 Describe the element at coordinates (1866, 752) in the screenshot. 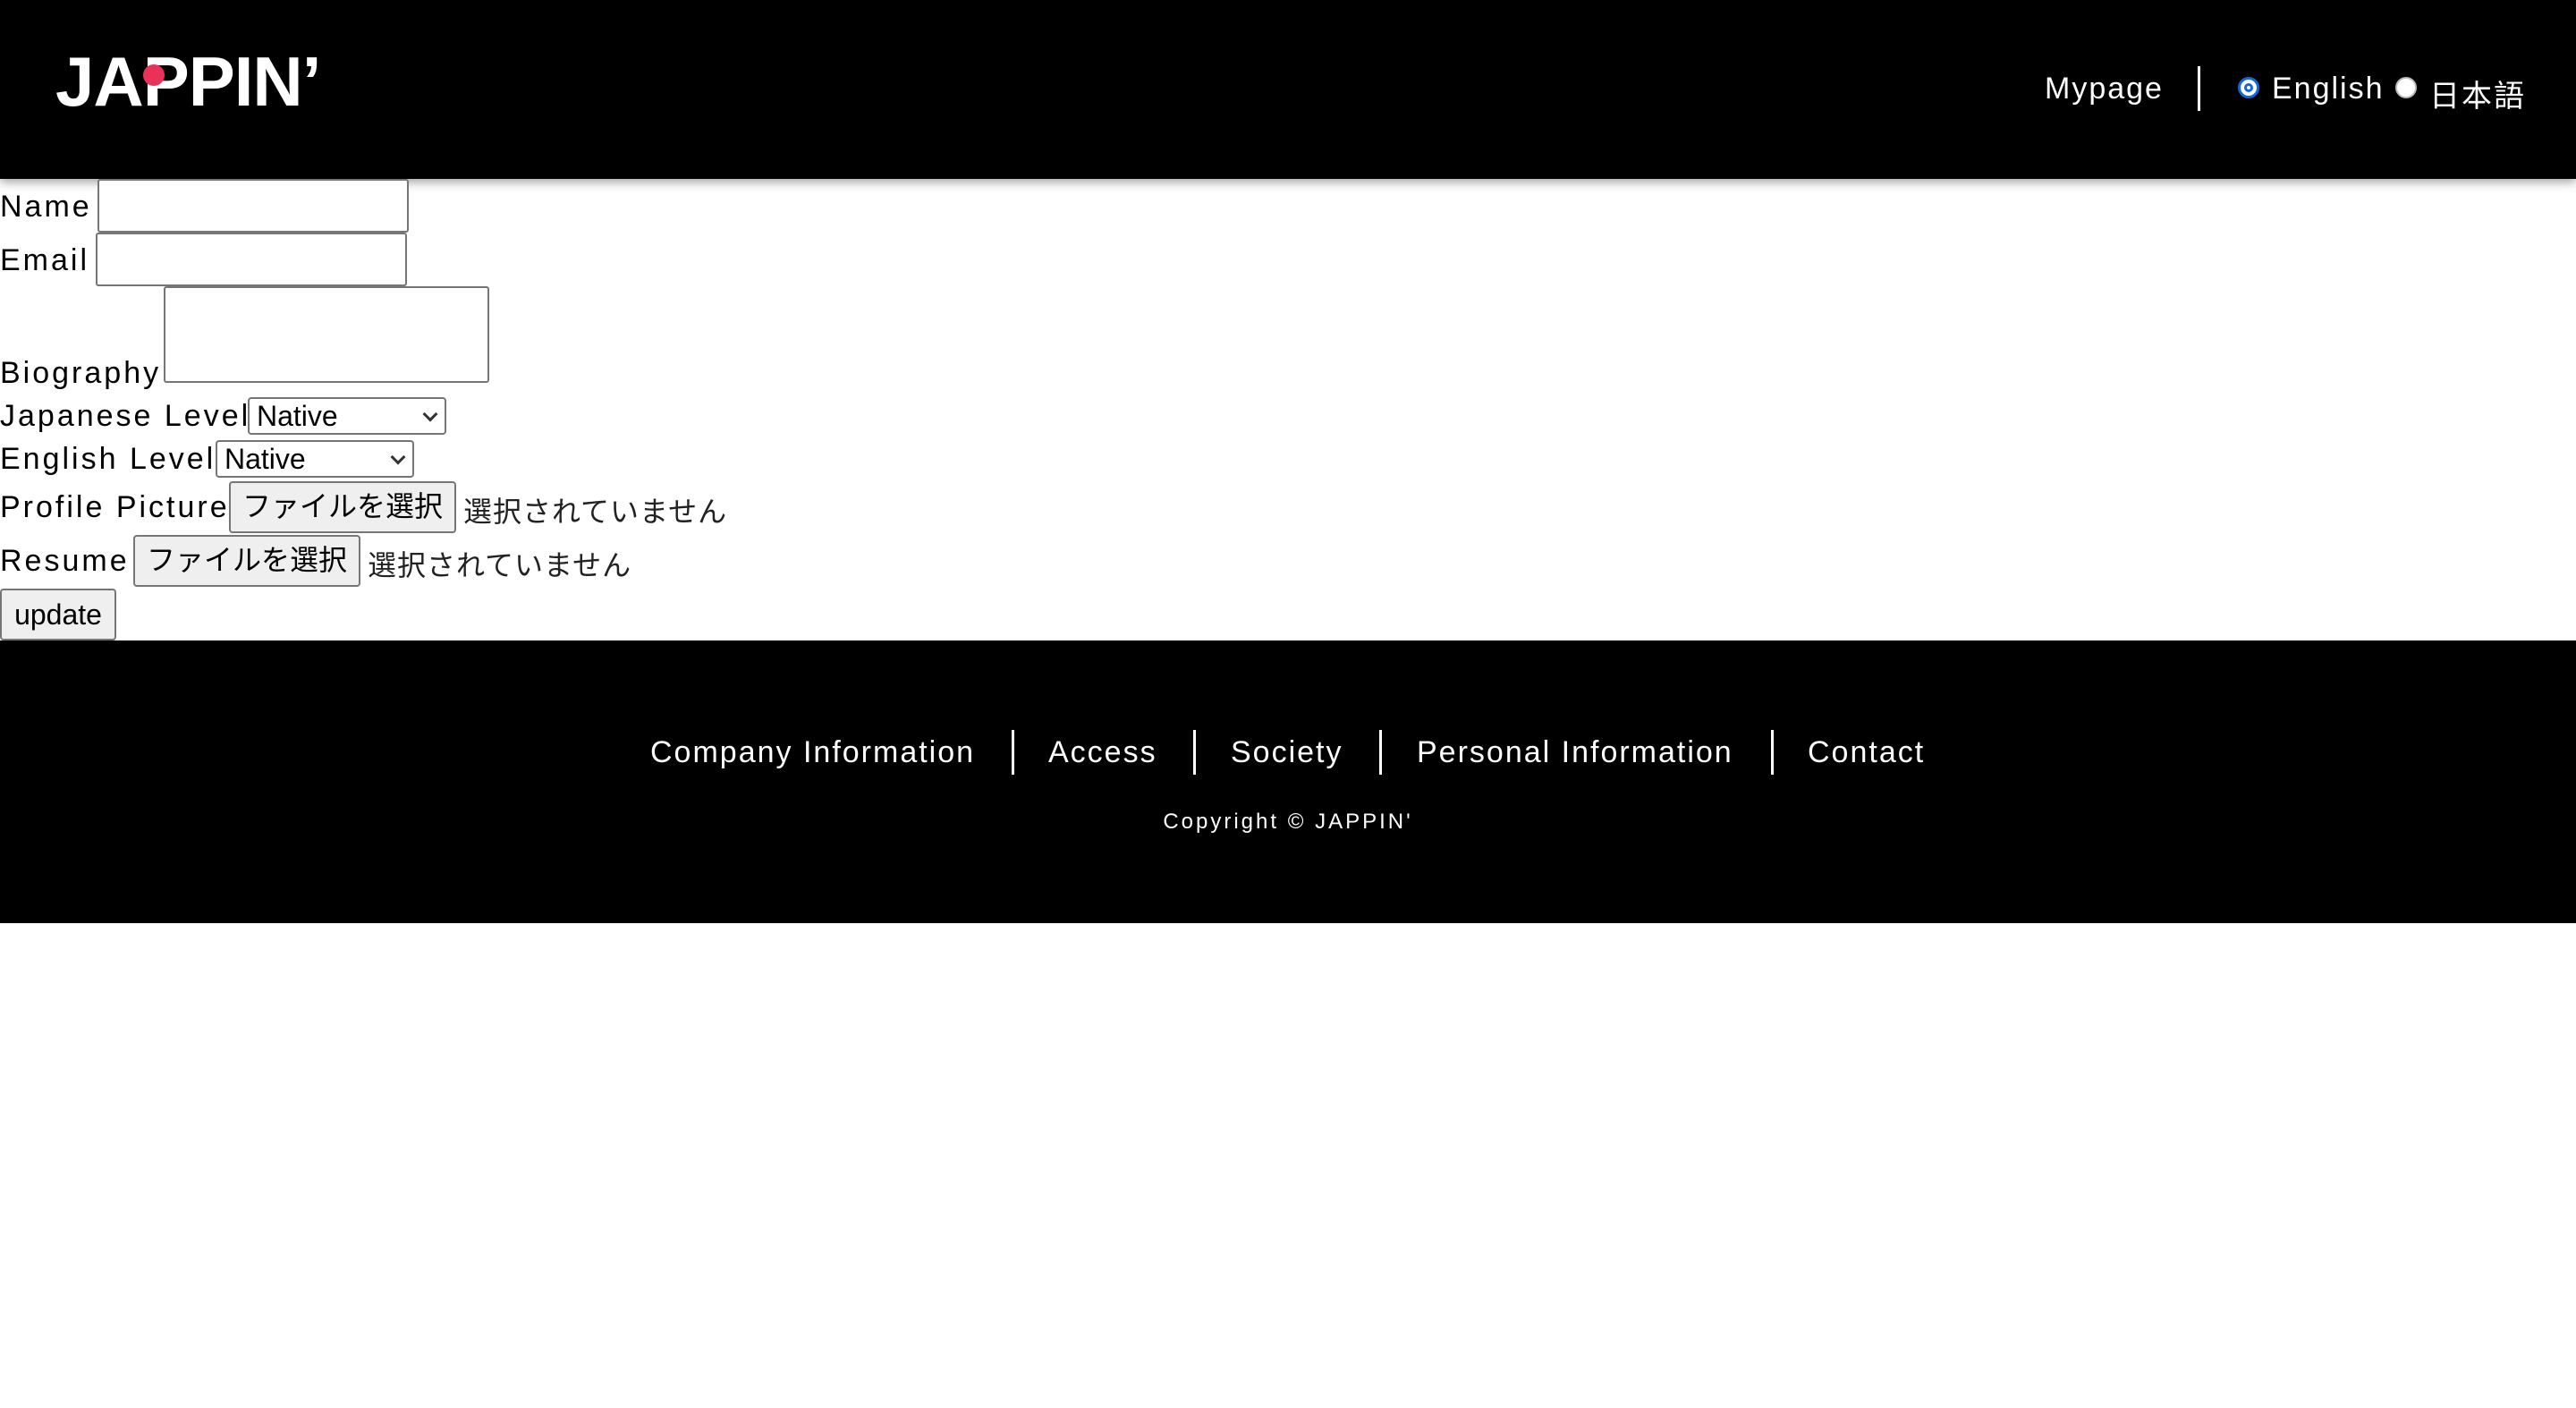

I see `footer-link-contact: Contact` at that location.